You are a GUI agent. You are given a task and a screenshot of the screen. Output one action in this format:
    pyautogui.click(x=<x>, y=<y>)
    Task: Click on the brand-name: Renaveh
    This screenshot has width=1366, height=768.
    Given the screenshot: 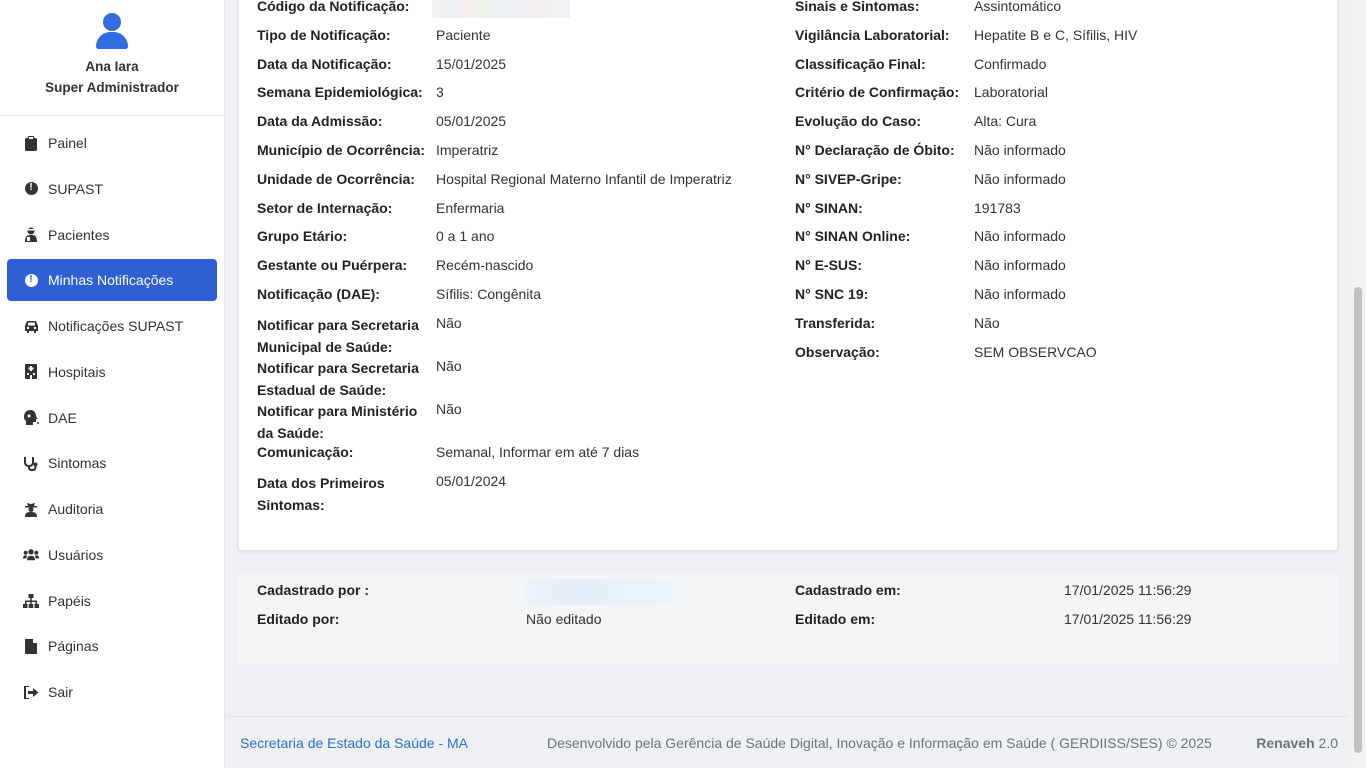 What is the action you would take?
    pyautogui.click(x=1285, y=743)
    